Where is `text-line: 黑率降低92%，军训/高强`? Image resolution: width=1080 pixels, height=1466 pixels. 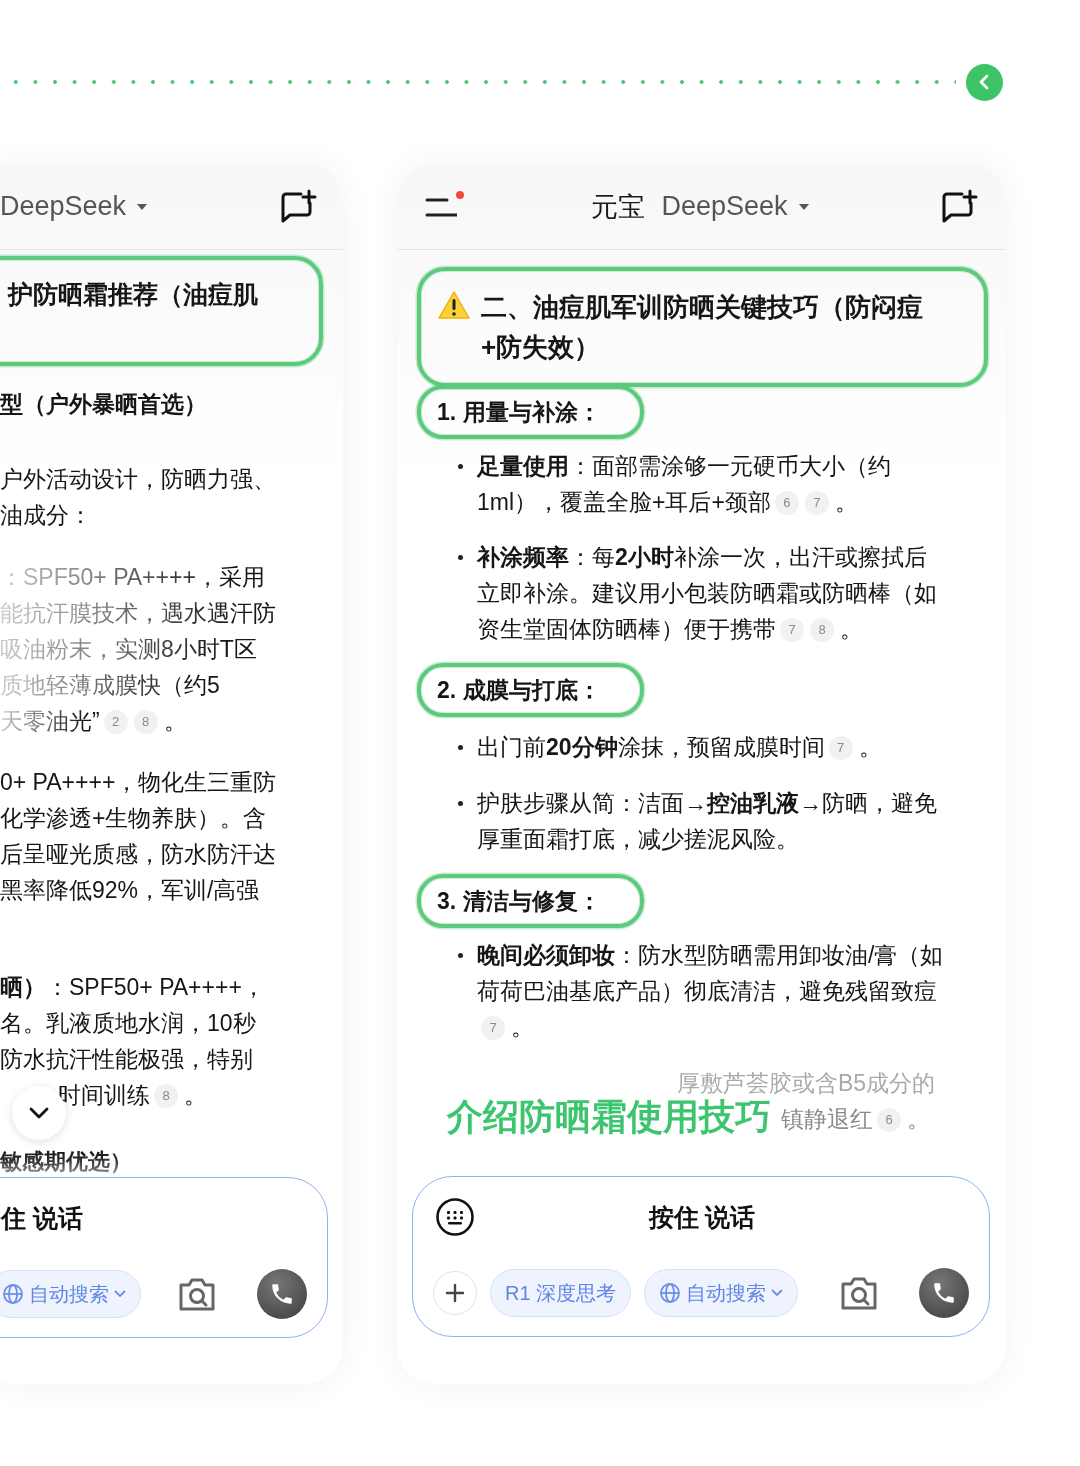 text-line: 黑率降低92%，军训/高强 is located at coordinates (130, 890).